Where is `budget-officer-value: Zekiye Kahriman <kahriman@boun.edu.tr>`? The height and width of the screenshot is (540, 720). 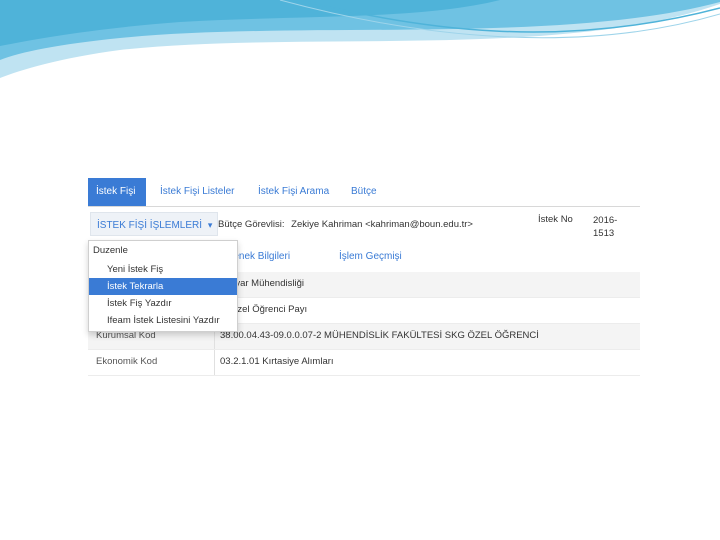
budget-officer-value: Zekiye Kahriman <kahriman@boun.edu.tr> is located at coordinates (382, 224).